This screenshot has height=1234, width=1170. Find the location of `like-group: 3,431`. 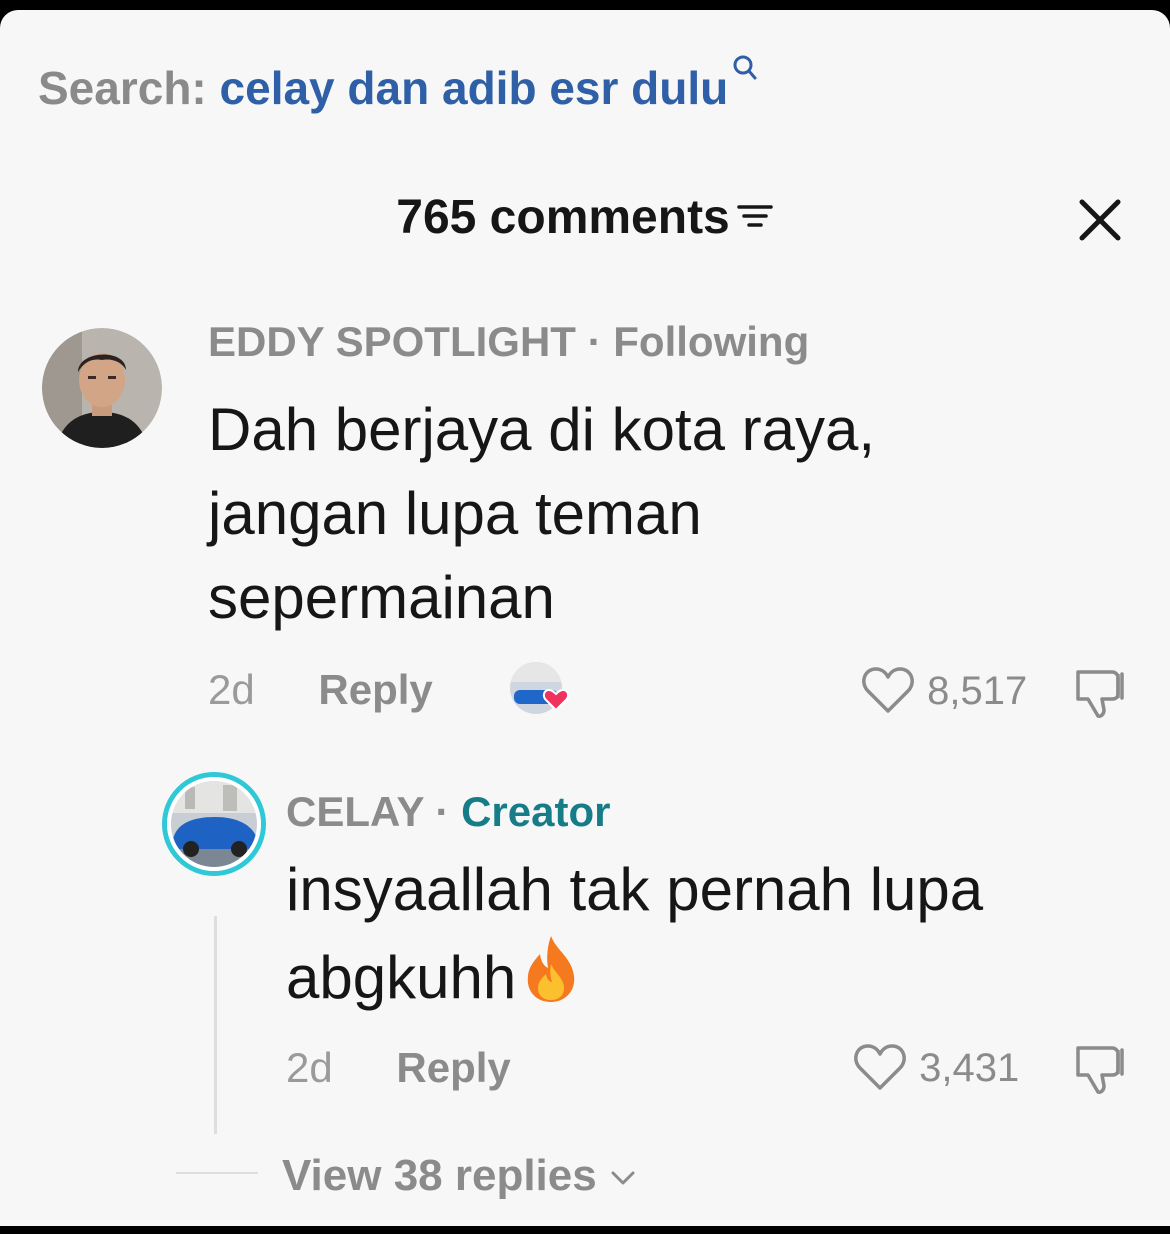

like-group: 3,431 is located at coordinates (935, 1068).